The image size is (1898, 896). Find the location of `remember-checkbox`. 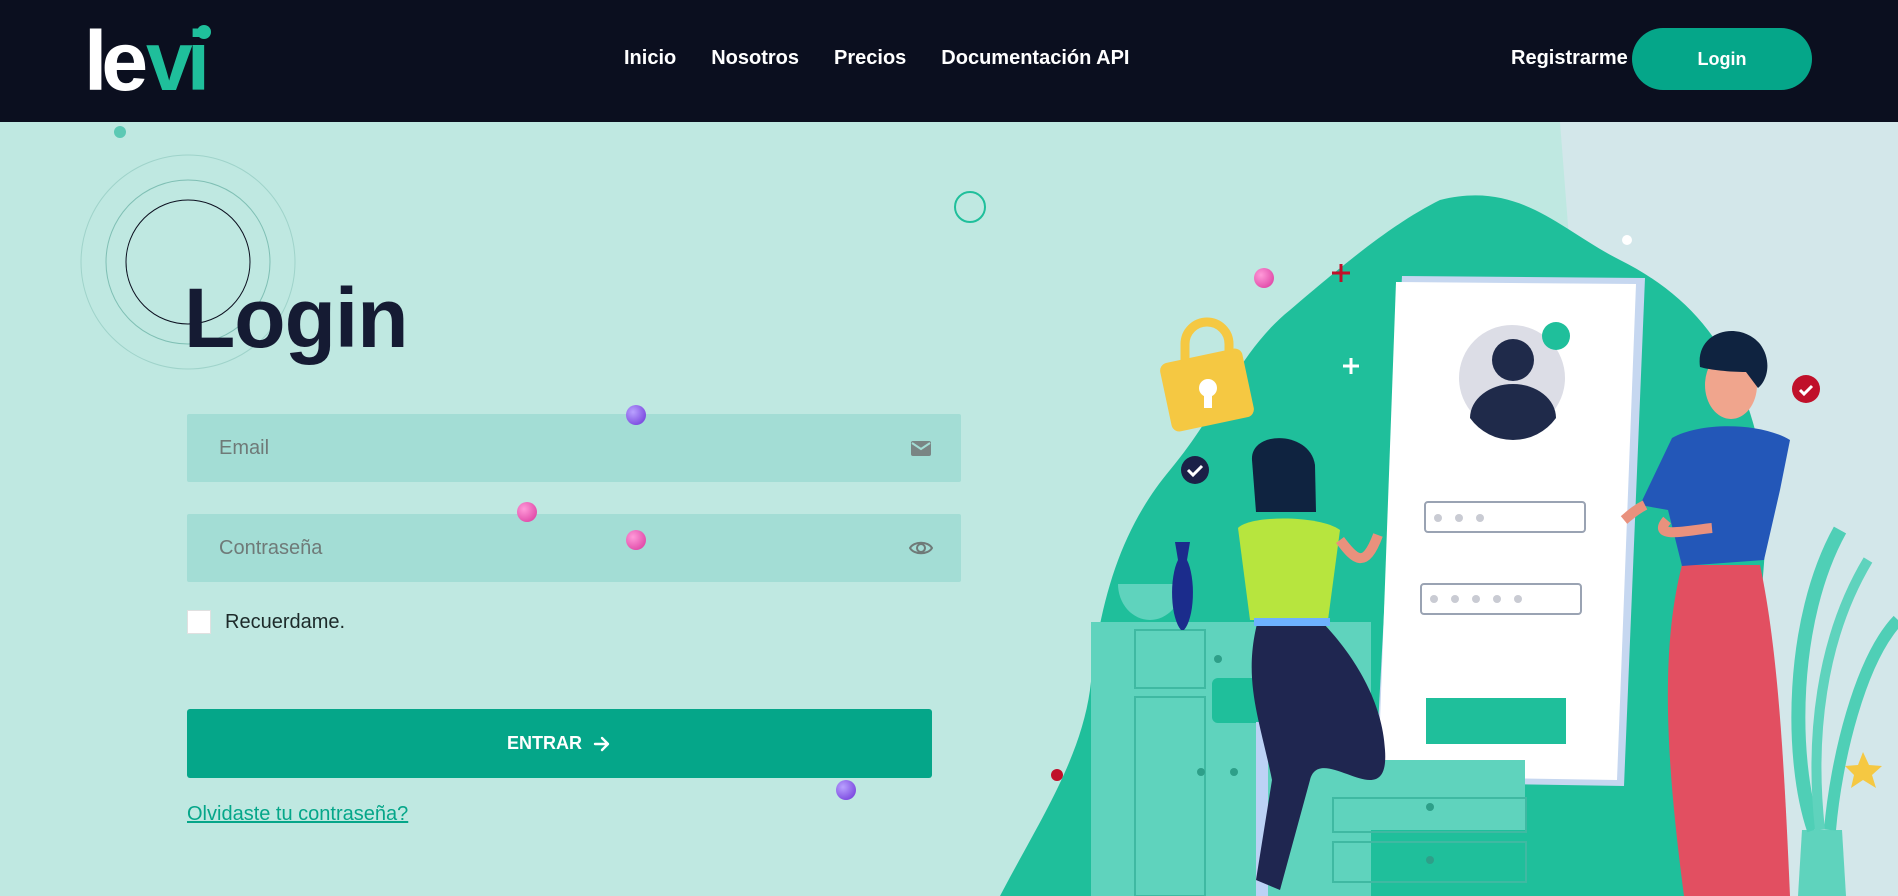

remember-checkbox is located at coordinates (199, 622).